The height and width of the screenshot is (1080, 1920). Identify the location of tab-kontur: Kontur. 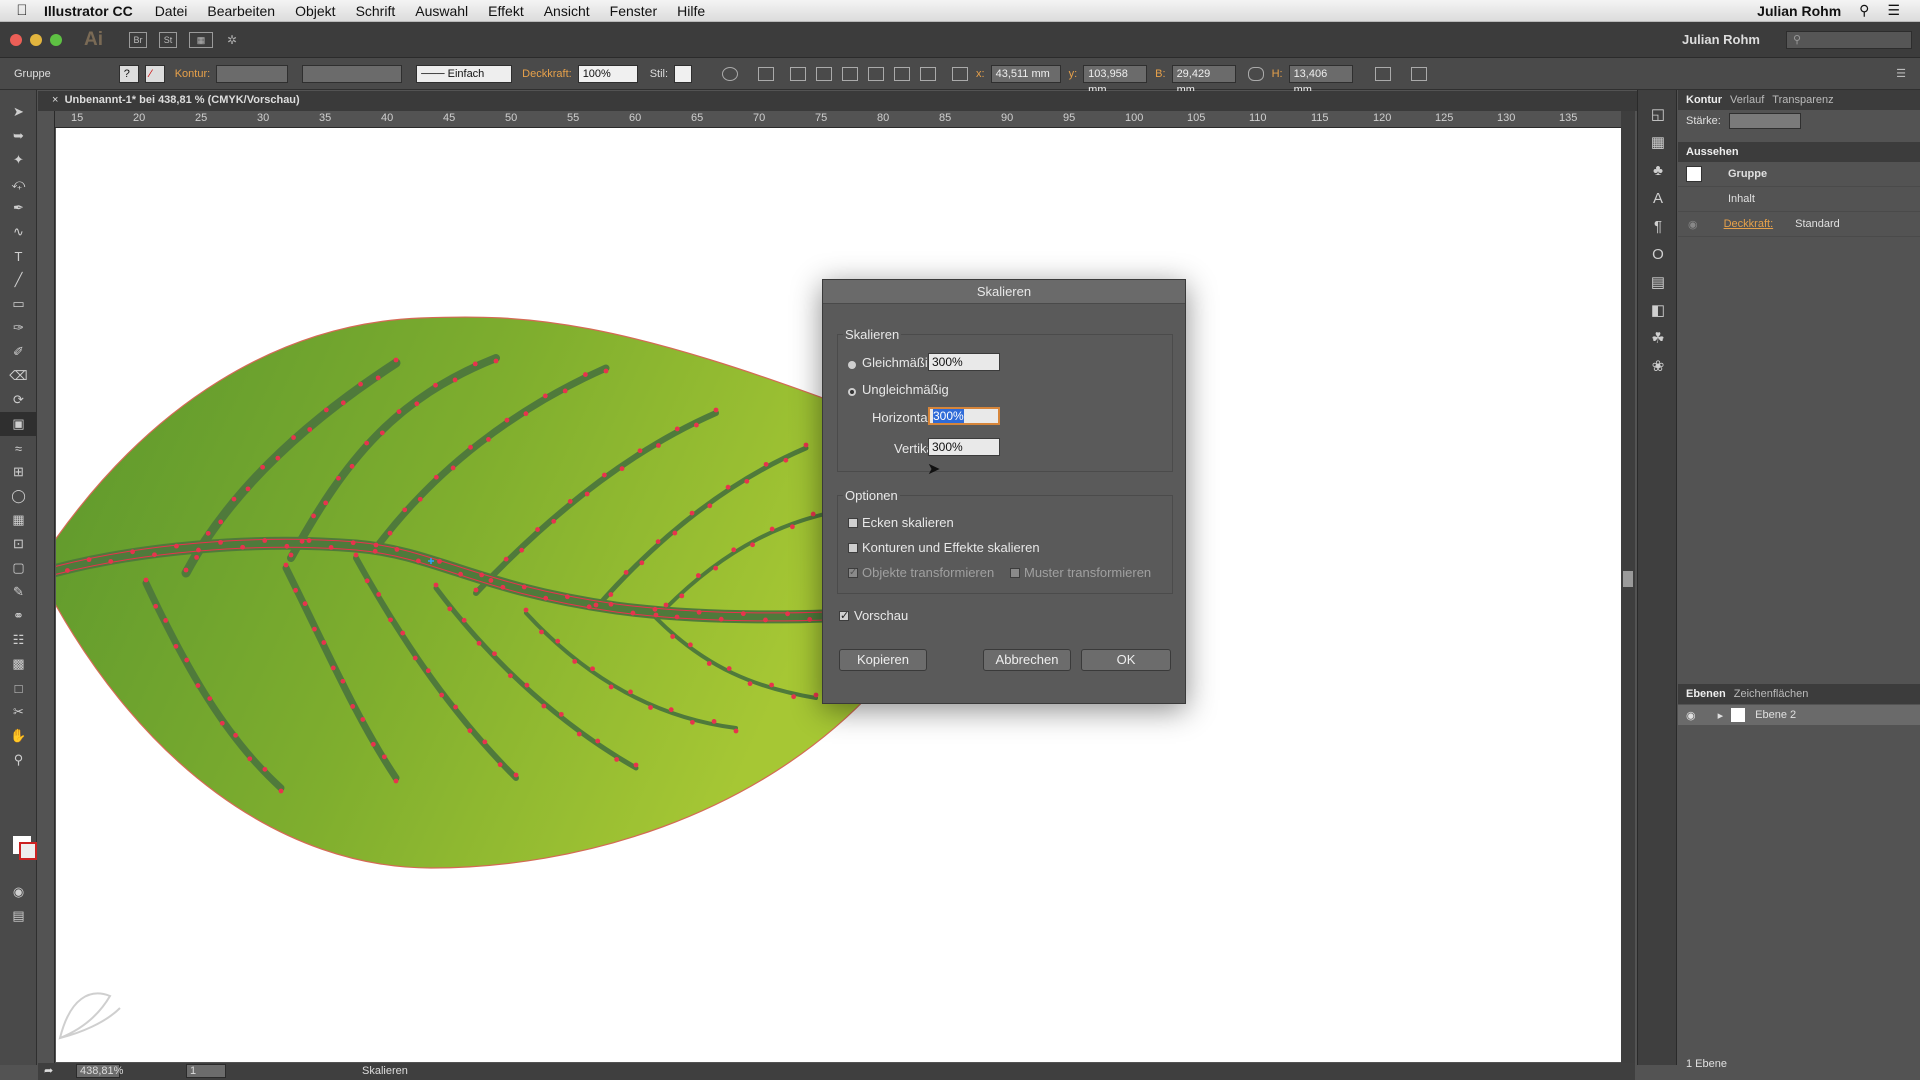
(1704, 100).